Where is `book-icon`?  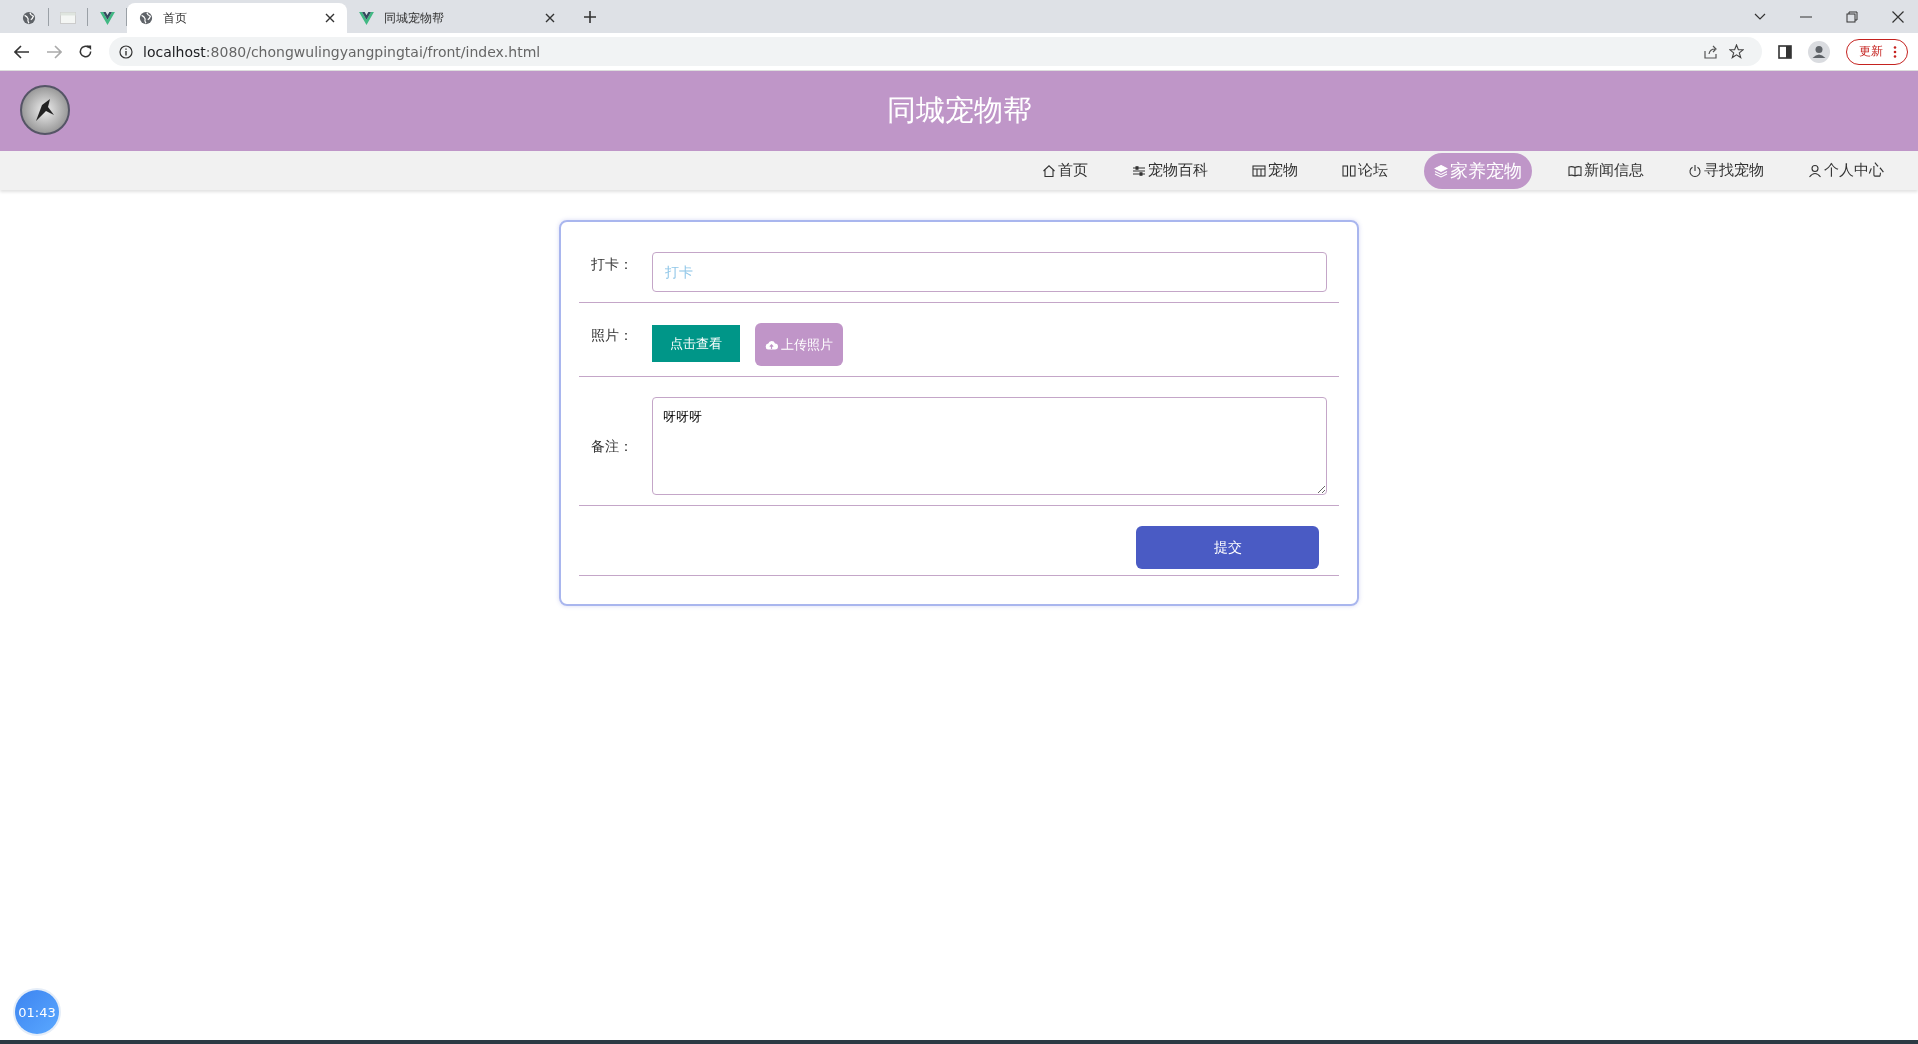 book-icon is located at coordinates (1575, 170).